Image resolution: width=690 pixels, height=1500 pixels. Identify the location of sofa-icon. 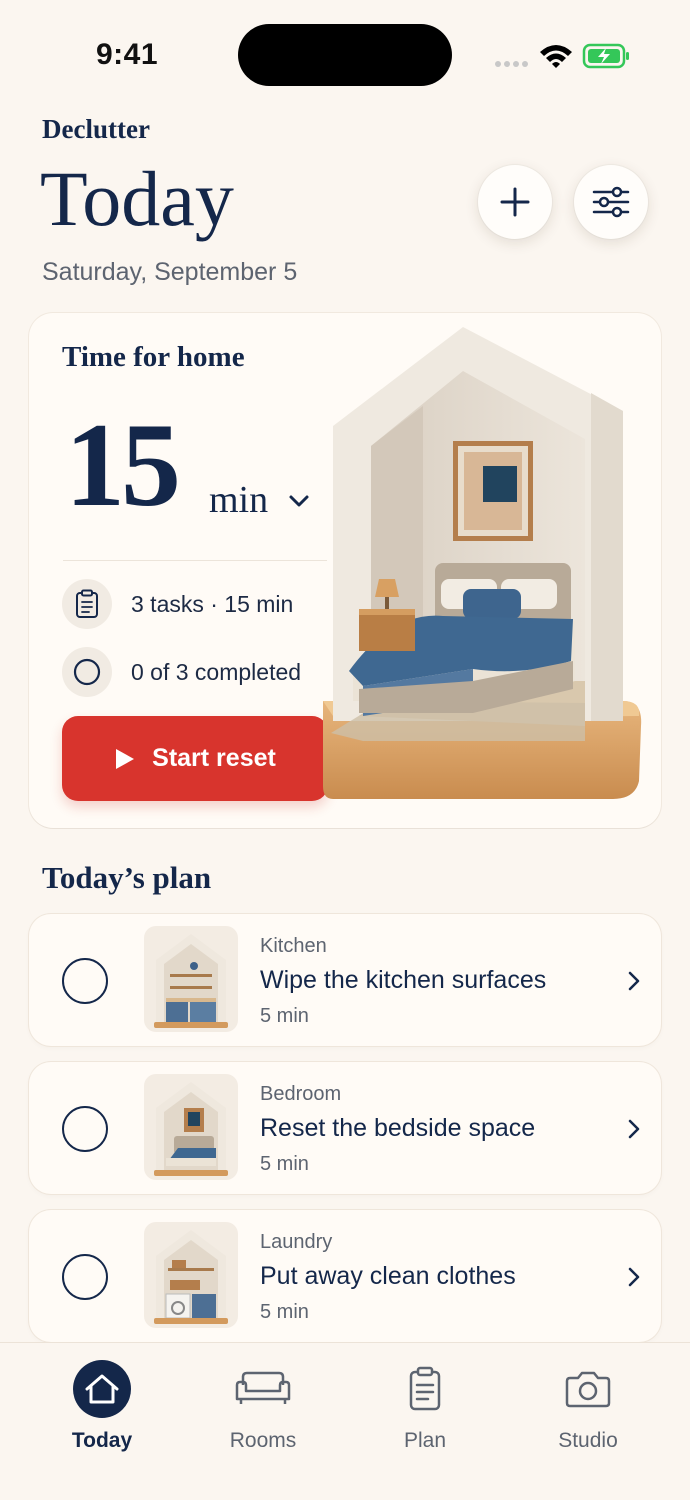
(263, 1387).